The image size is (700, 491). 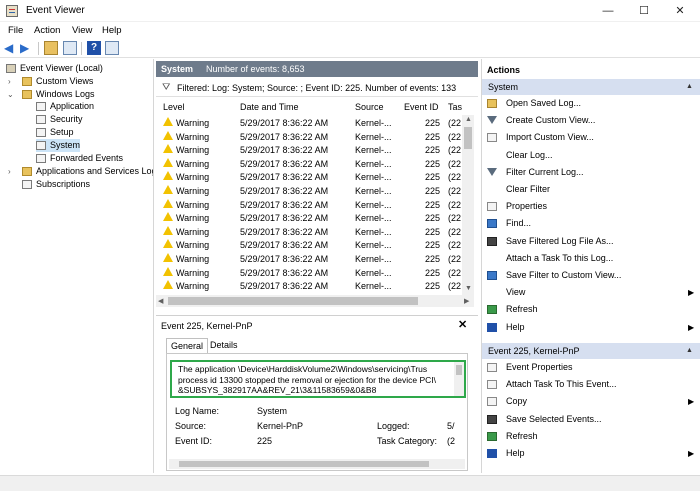 I want to click on tab-details: Details, so click(x=224, y=346).